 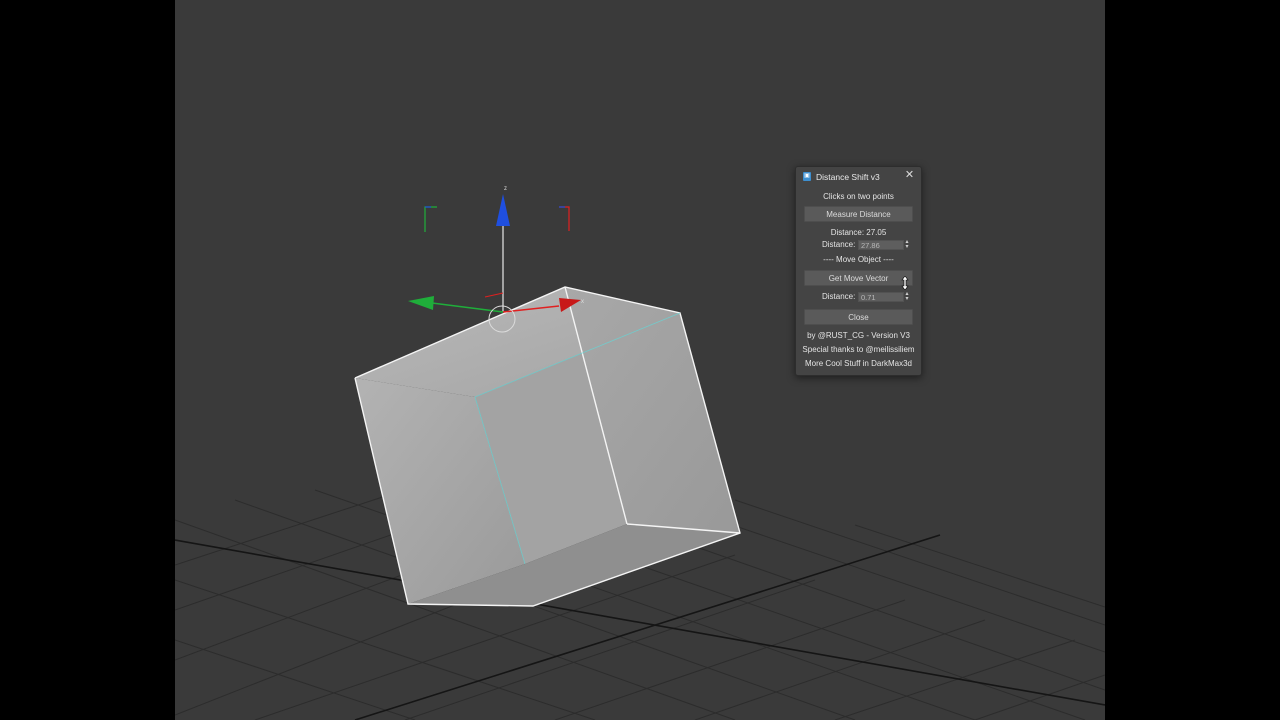 I want to click on resize-cursor-icon, so click(x=905, y=283).